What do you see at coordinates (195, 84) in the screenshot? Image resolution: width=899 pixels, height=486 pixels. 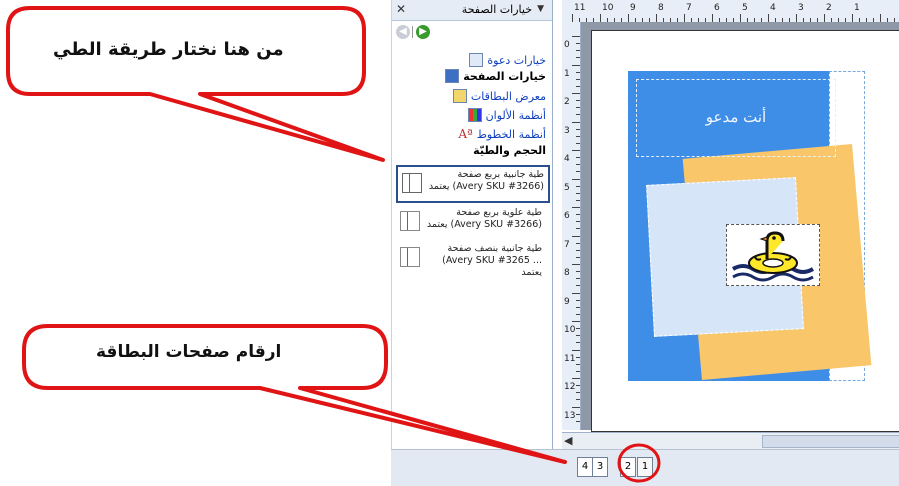 I see `callout-top-shape` at bounding box center [195, 84].